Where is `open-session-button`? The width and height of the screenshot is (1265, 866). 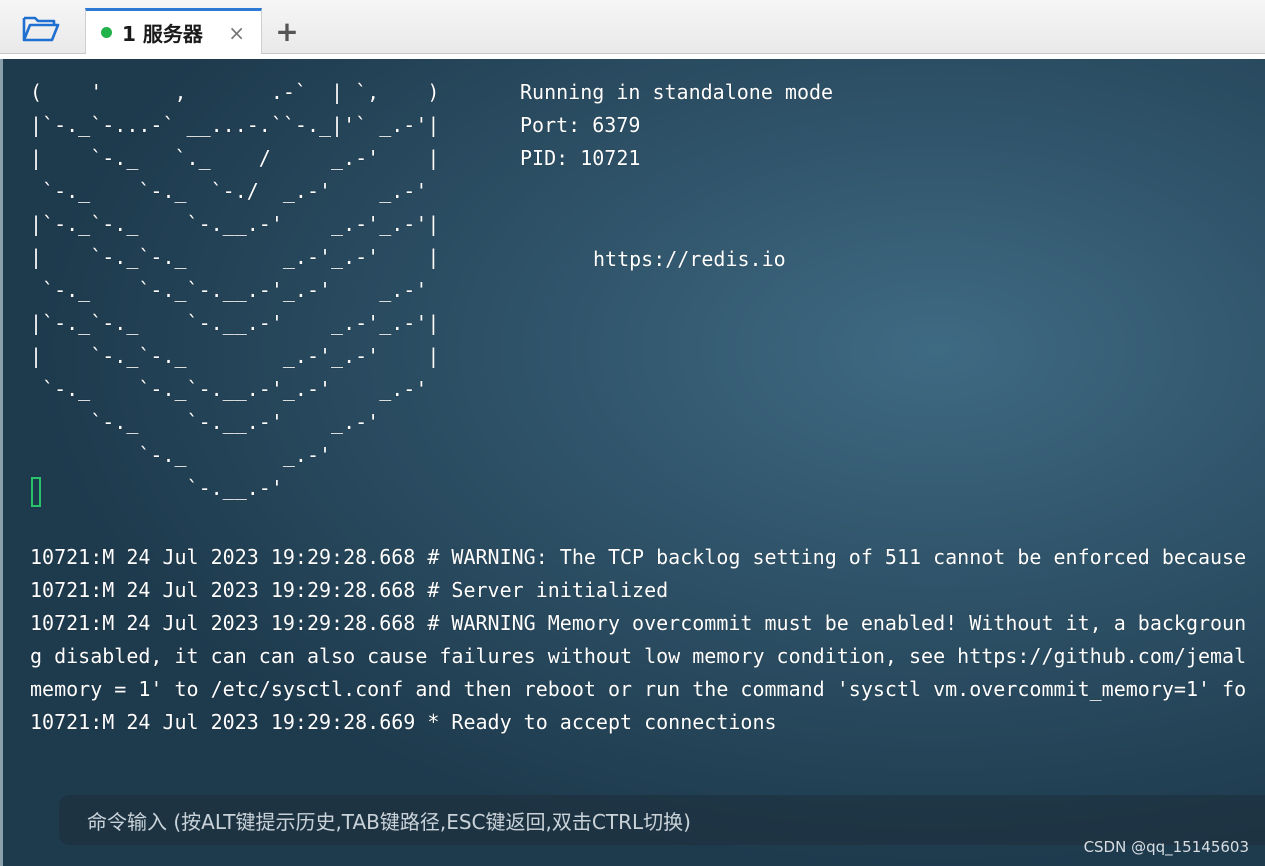
open-session-button is located at coordinates (41, 29).